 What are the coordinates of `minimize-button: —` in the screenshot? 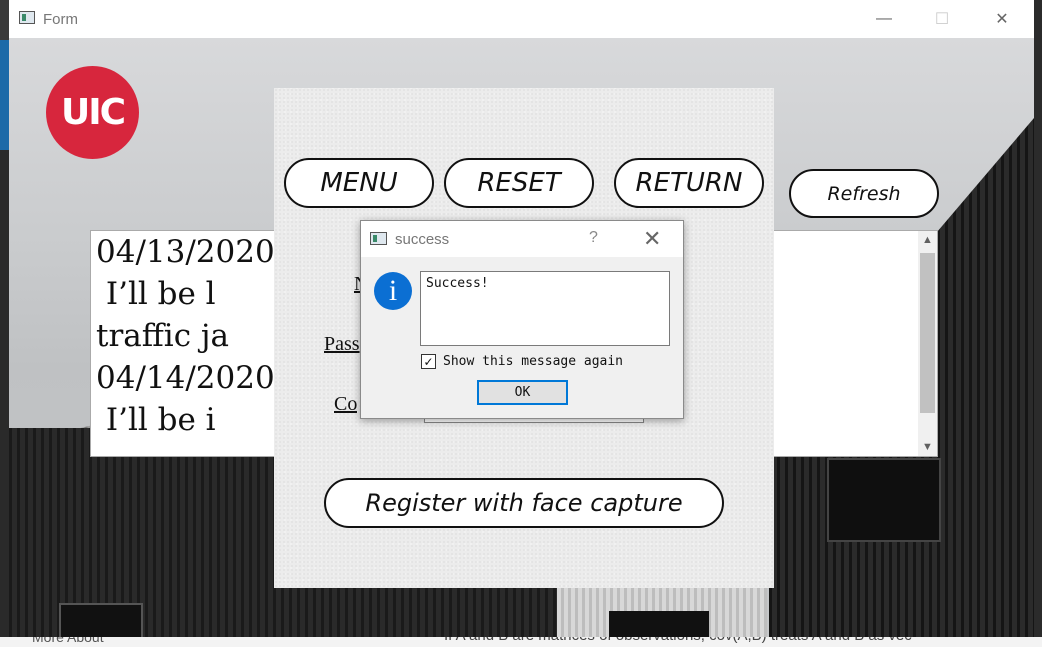 It's located at (884, 19).